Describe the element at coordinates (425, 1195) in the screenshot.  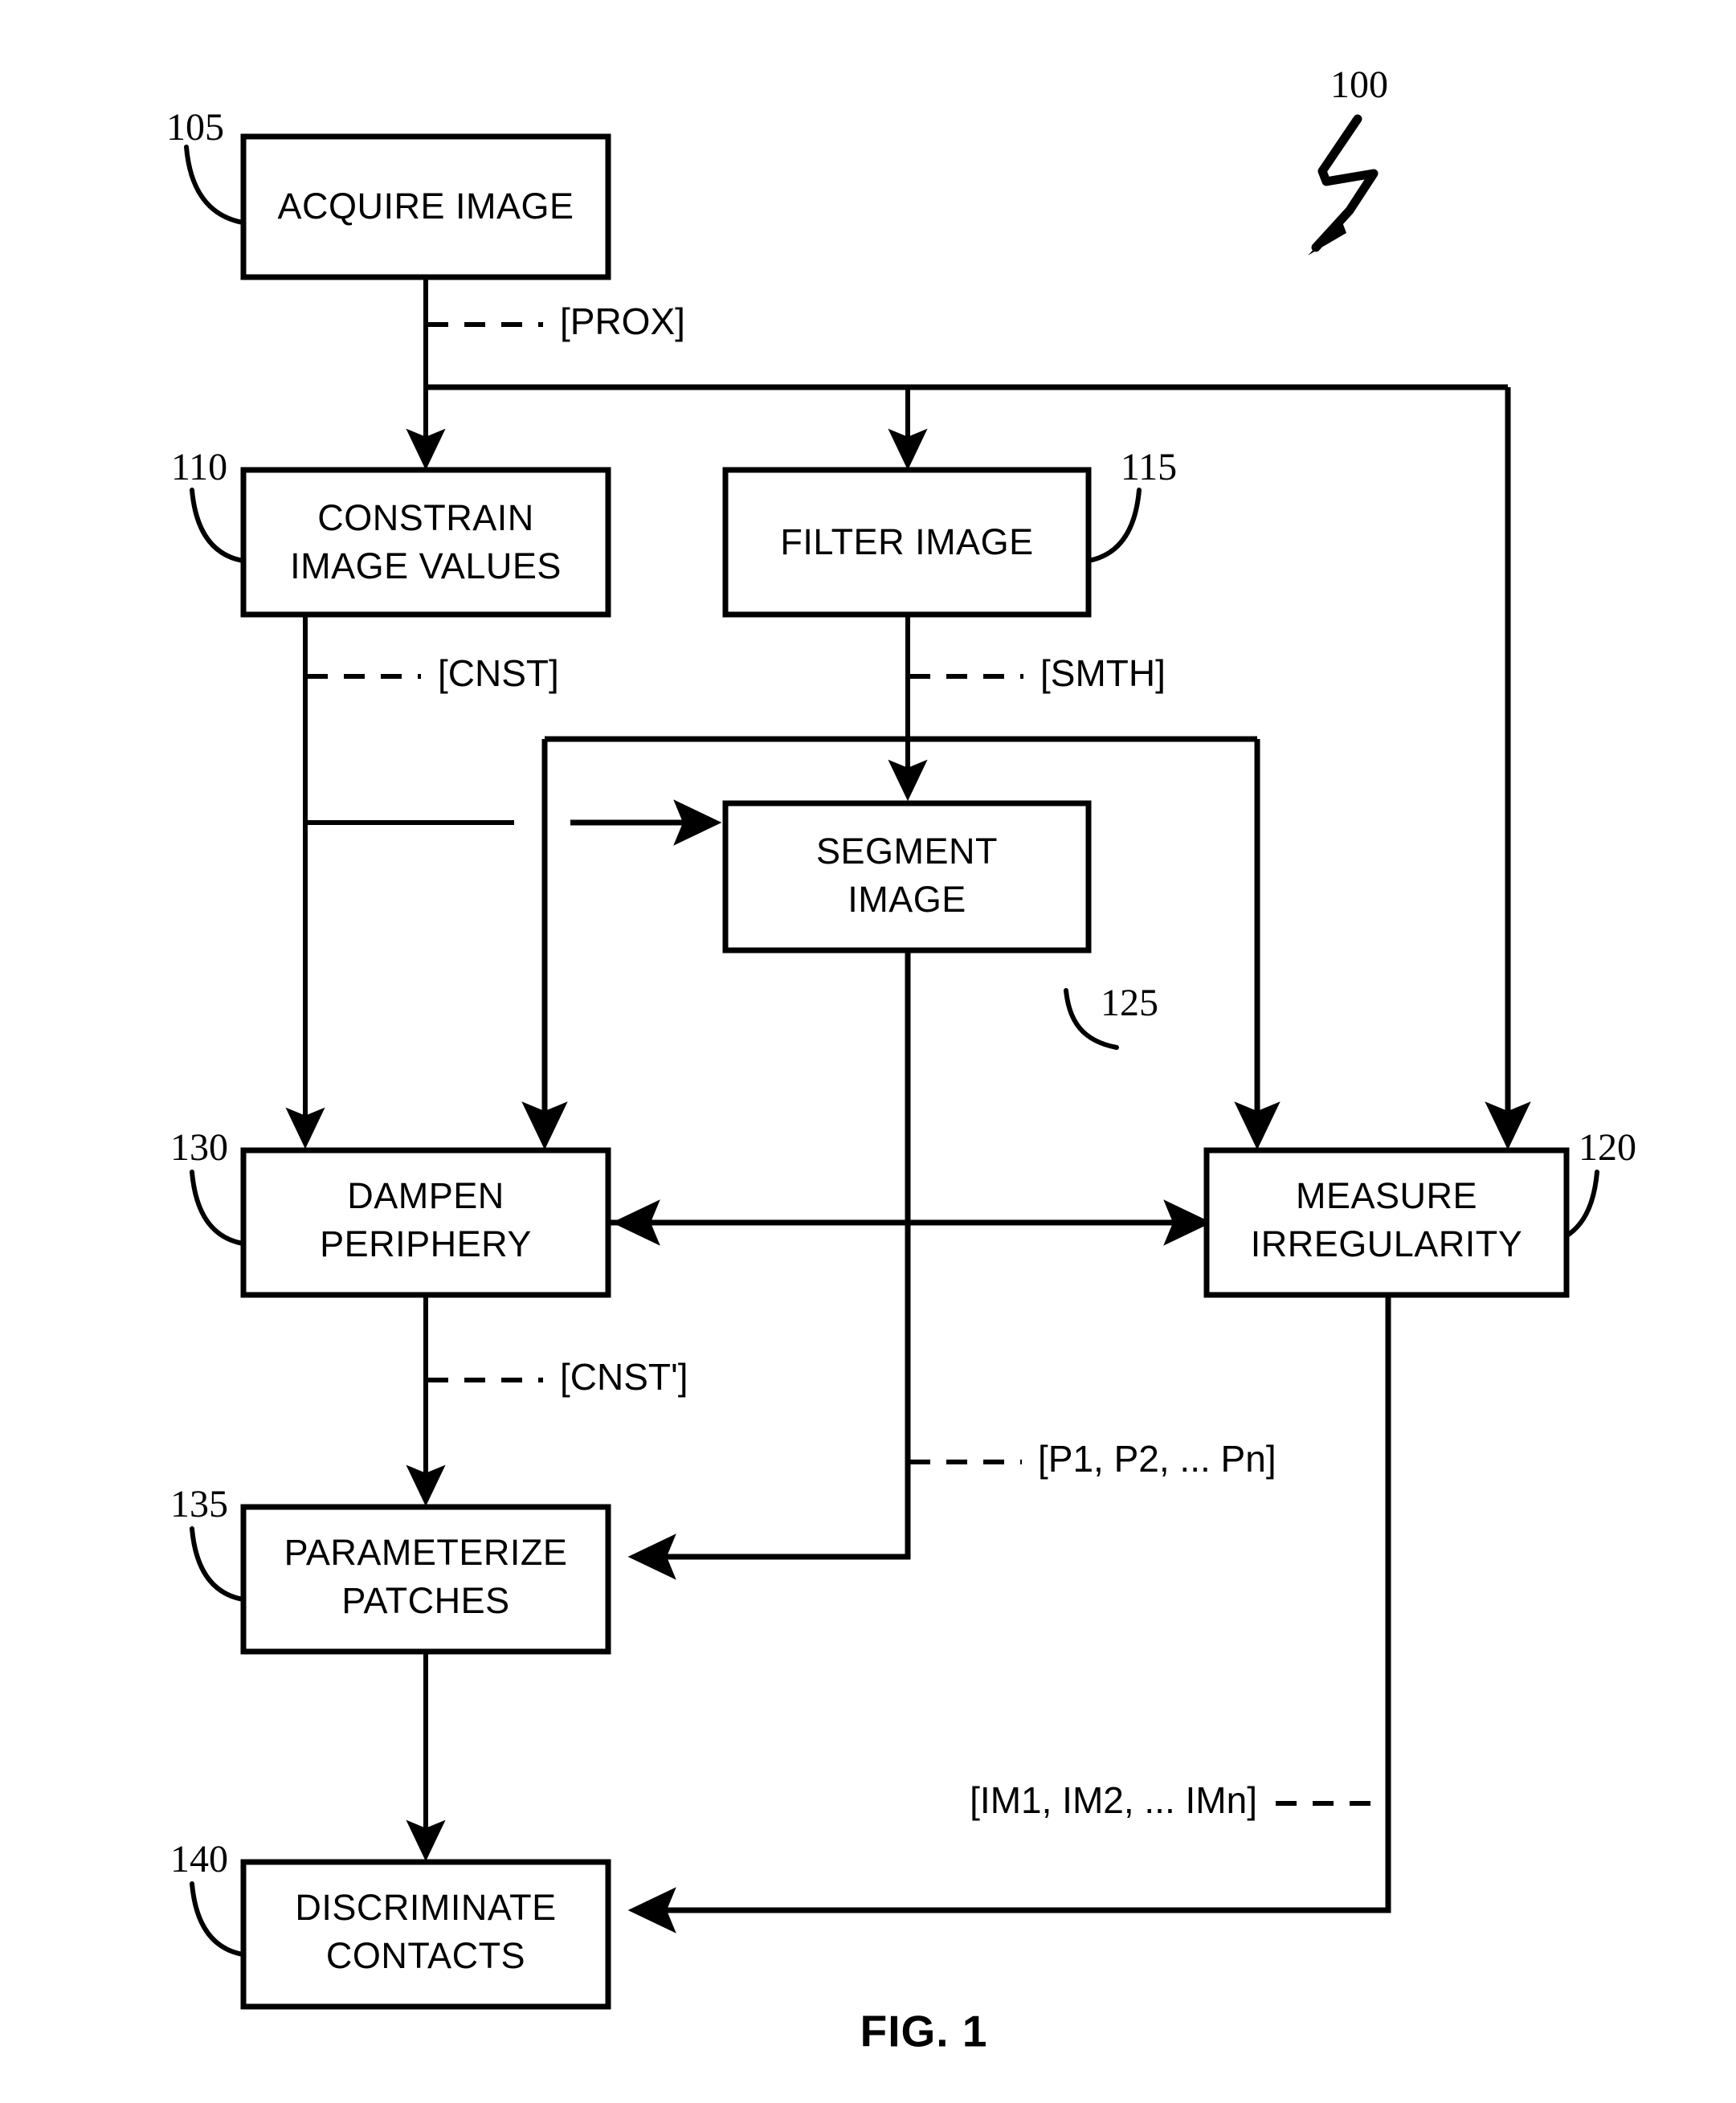
I see `node-dampen-periphery-label-1: DAMPEN` at that location.